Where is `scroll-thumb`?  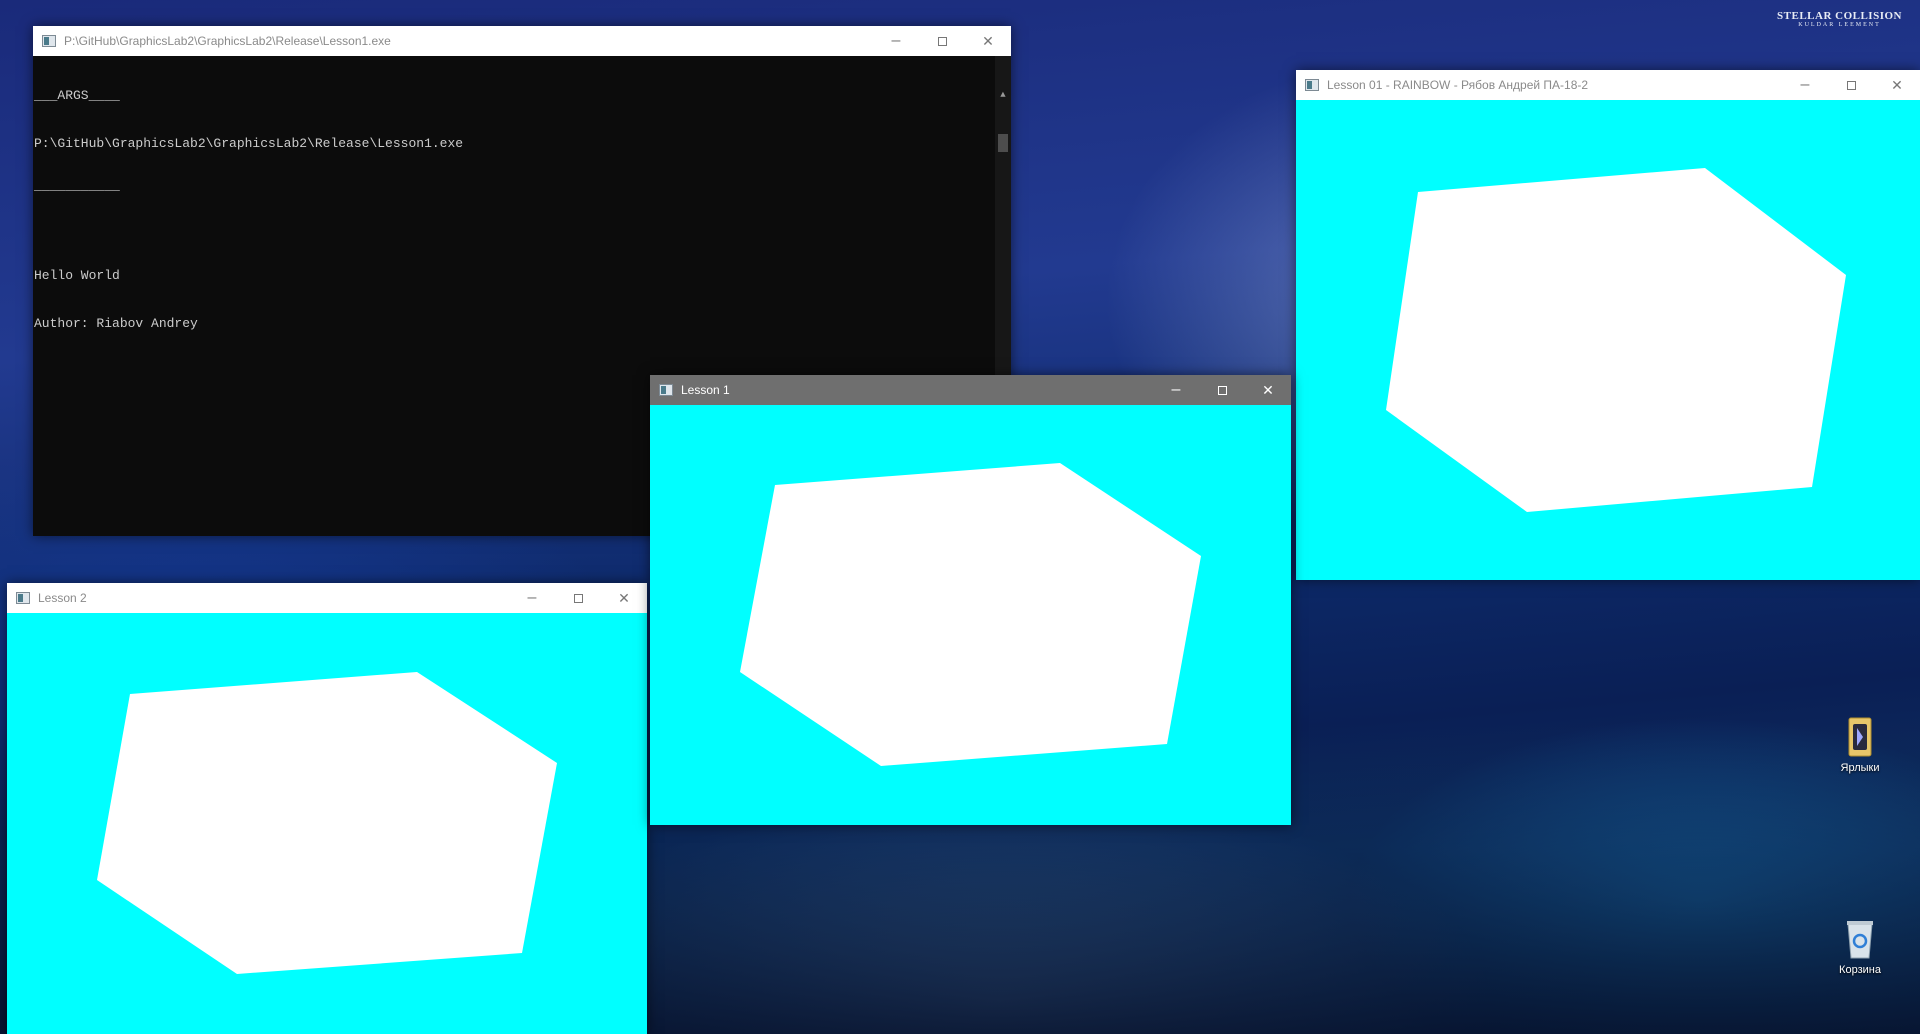
scroll-thumb is located at coordinates (1003, 143).